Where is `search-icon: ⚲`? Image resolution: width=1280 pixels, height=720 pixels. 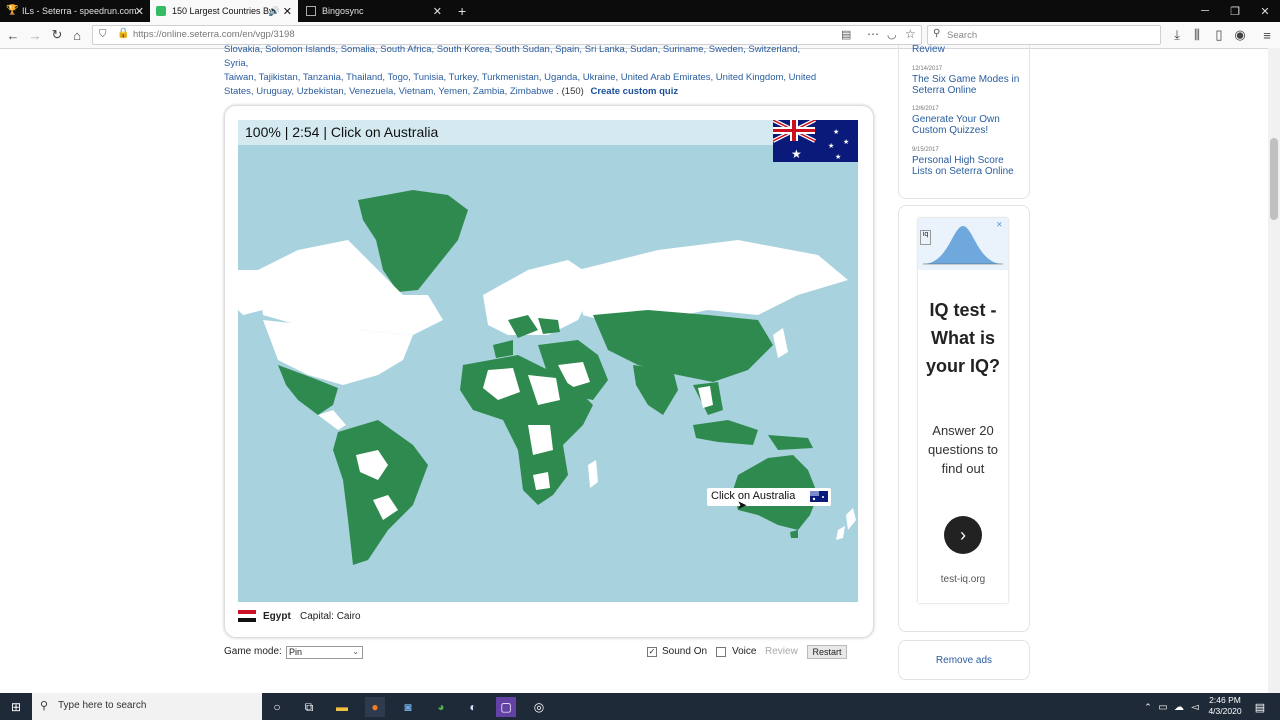
search-icon: ⚲ is located at coordinates (44, 706).